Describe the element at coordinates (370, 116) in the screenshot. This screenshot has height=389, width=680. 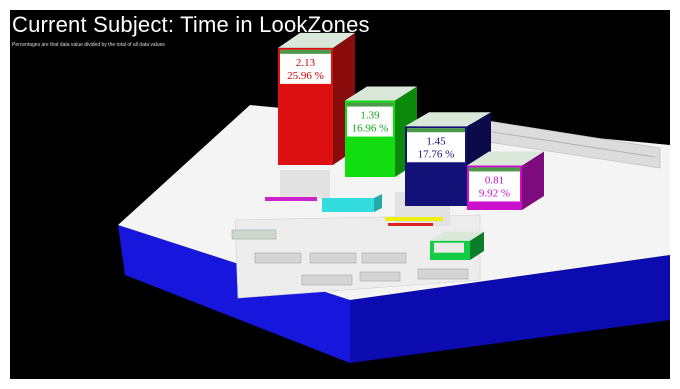
I see `bar-value-label: 1.39` at that location.